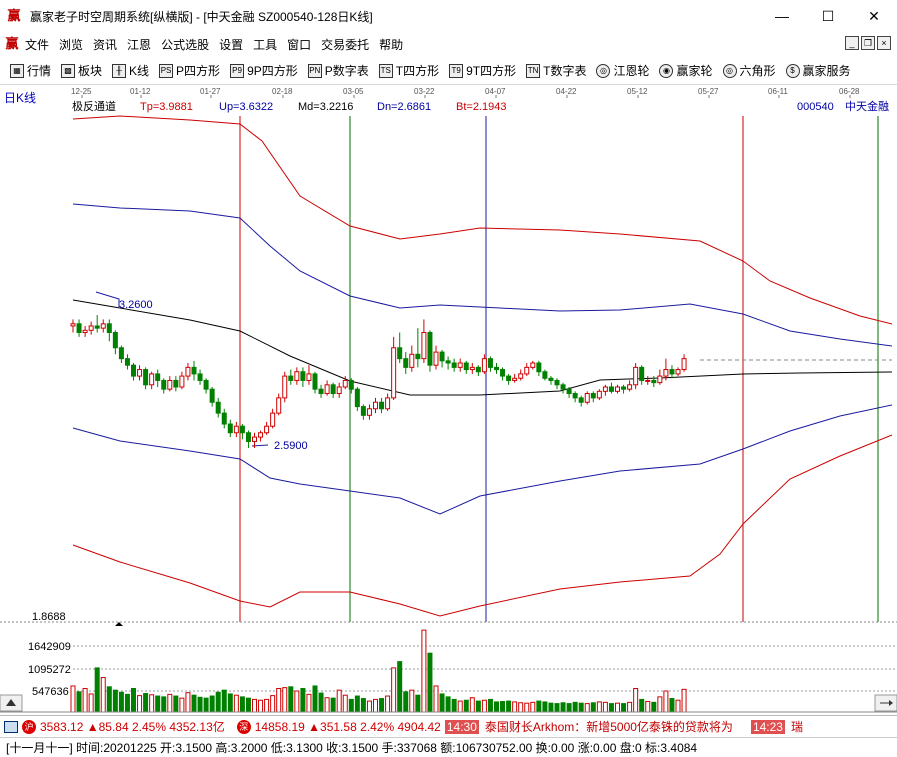 The width and height of the screenshot is (897, 757). I want to click on grid-small-icon, so click(11, 726).